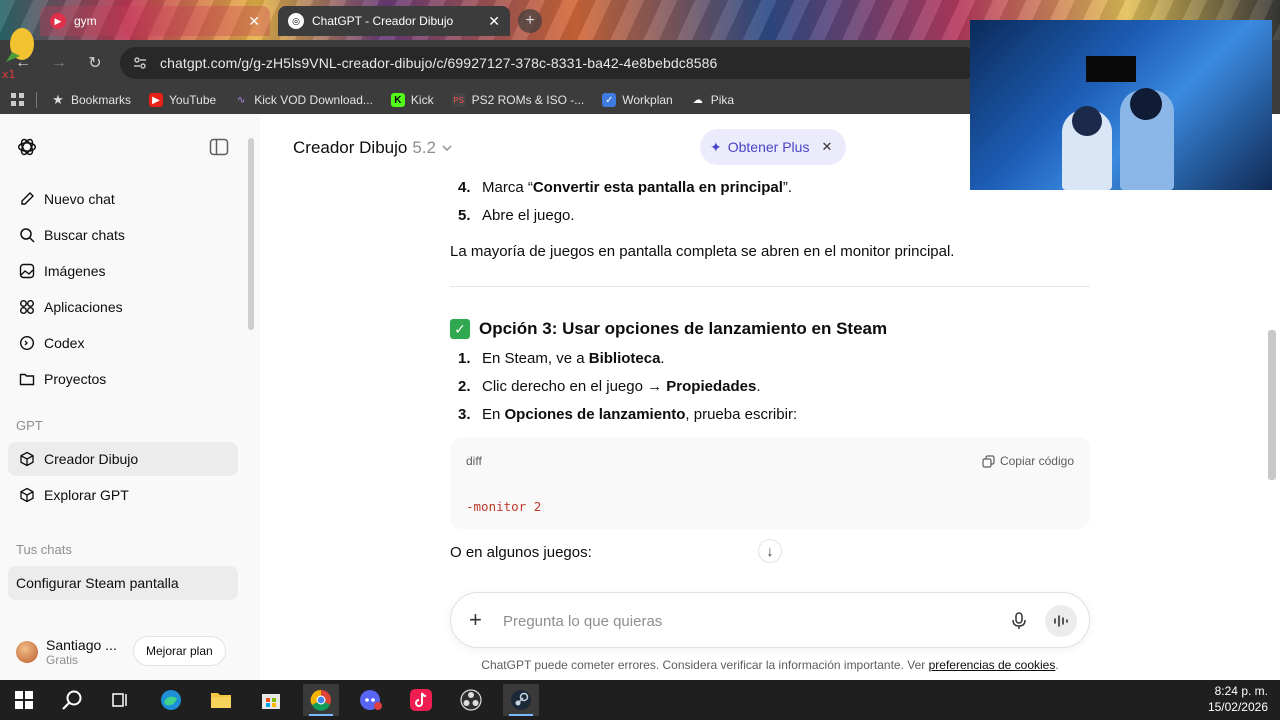 This screenshot has width=1280, height=720. I want to click on sidebar-item-search-chats: Buscar chats, so click(123, 235).